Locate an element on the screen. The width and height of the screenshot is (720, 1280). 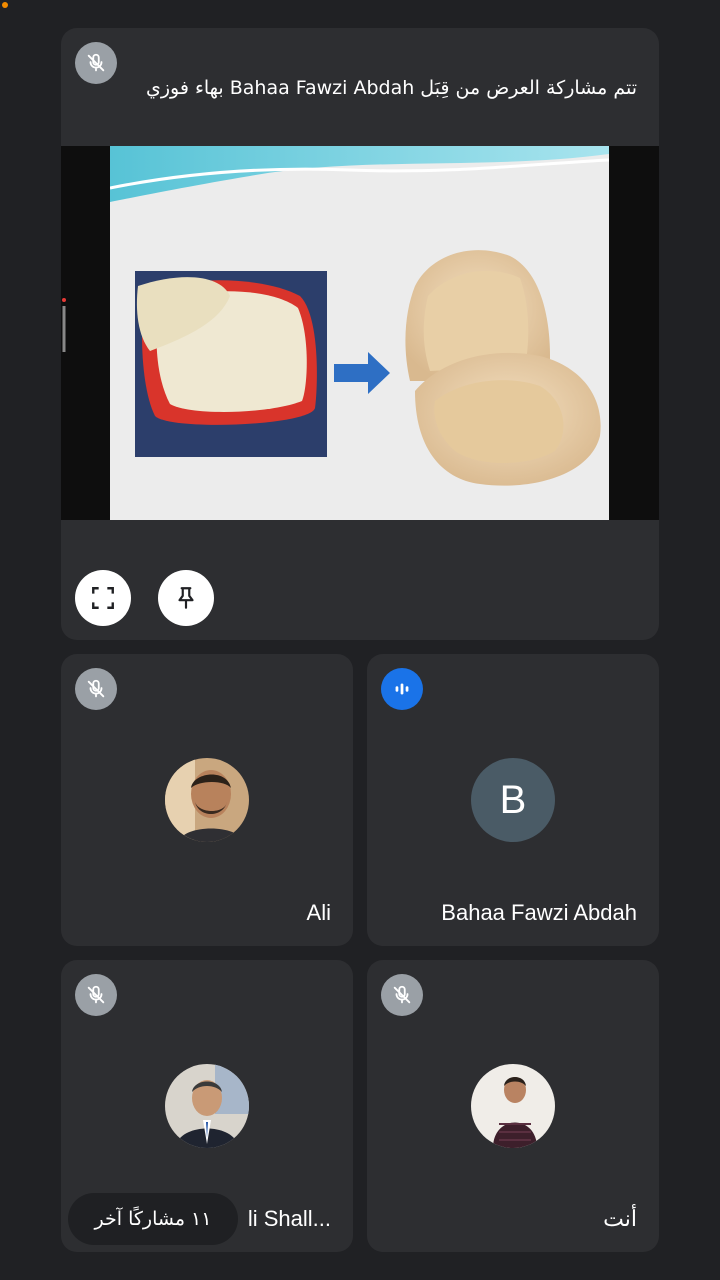
participant-tile-bahaa: B Bahaa Fawzi Abdah is located at coordinates (513, 800).